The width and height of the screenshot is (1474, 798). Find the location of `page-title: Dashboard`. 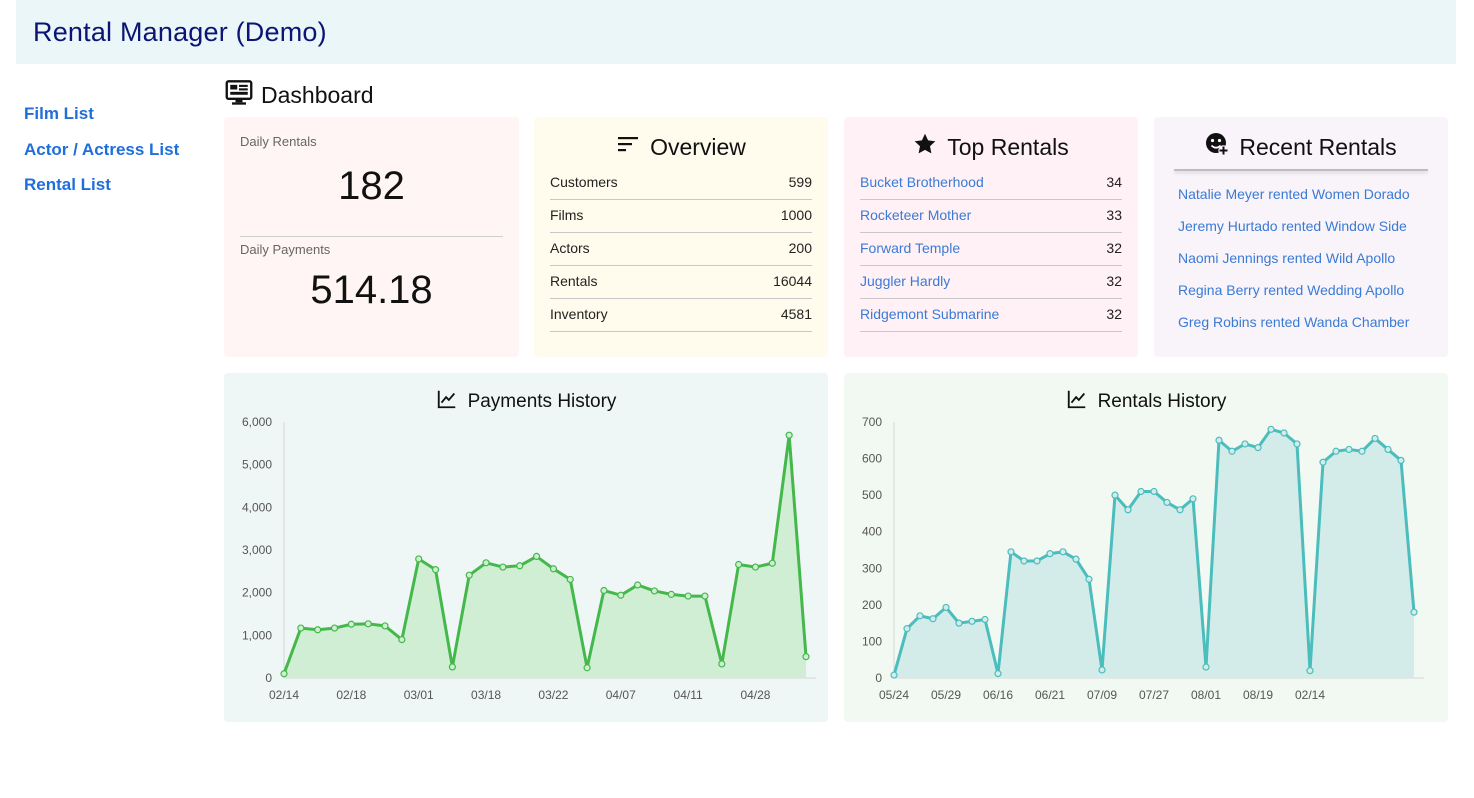

page-title: Dashboard is located at coordinates (317, 94).